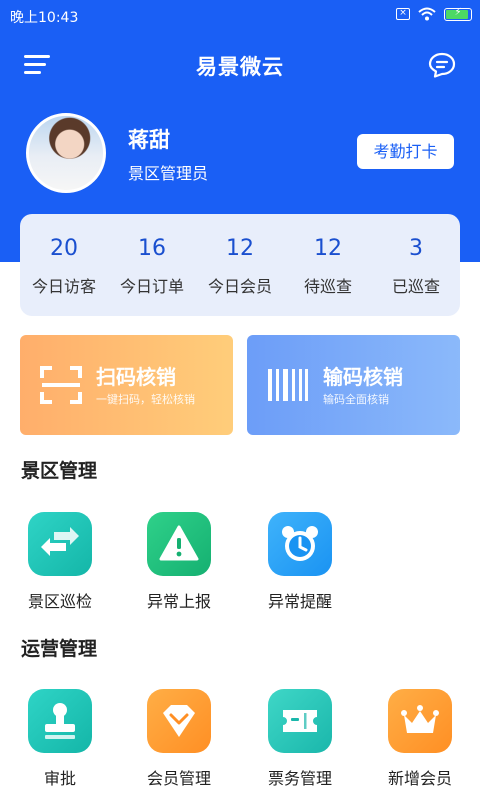 Image resolution: width=480 pixels, height=800 pixels. Describe the element at coordinates (60, 721) in the screenshot. I see `stamp-icon` at that location.